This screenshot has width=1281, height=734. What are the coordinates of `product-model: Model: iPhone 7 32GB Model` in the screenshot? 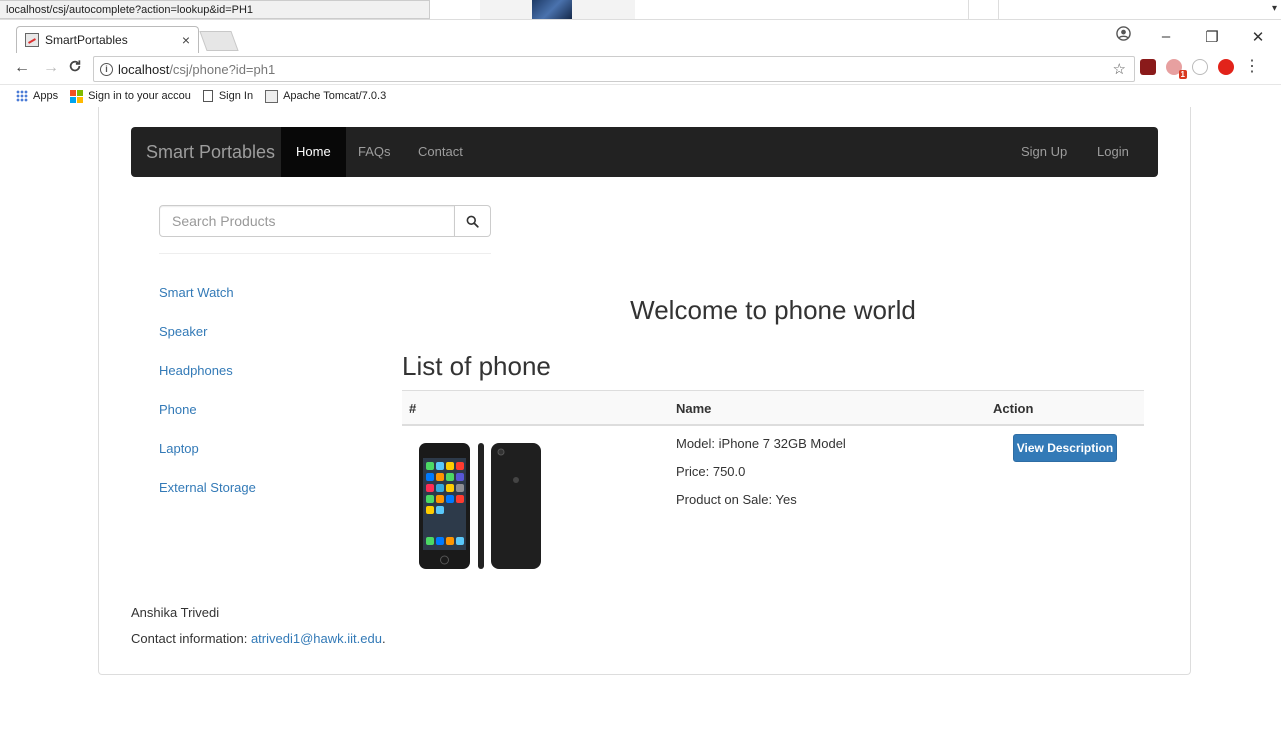 It's located at (761, 443).